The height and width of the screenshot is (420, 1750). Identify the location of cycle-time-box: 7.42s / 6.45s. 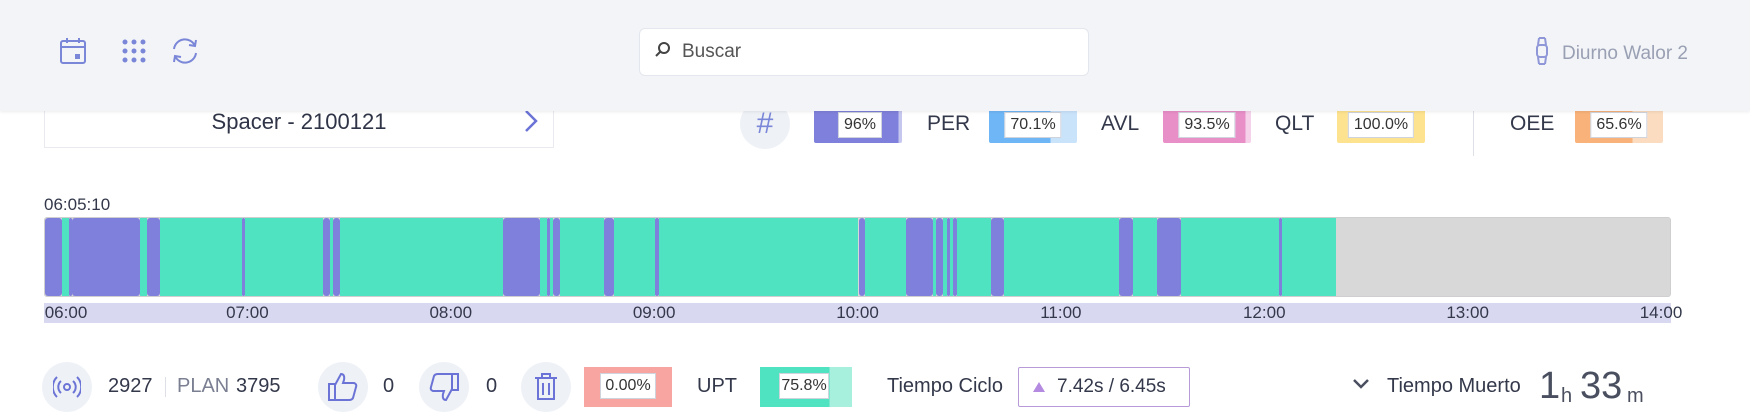
(1104, 387).